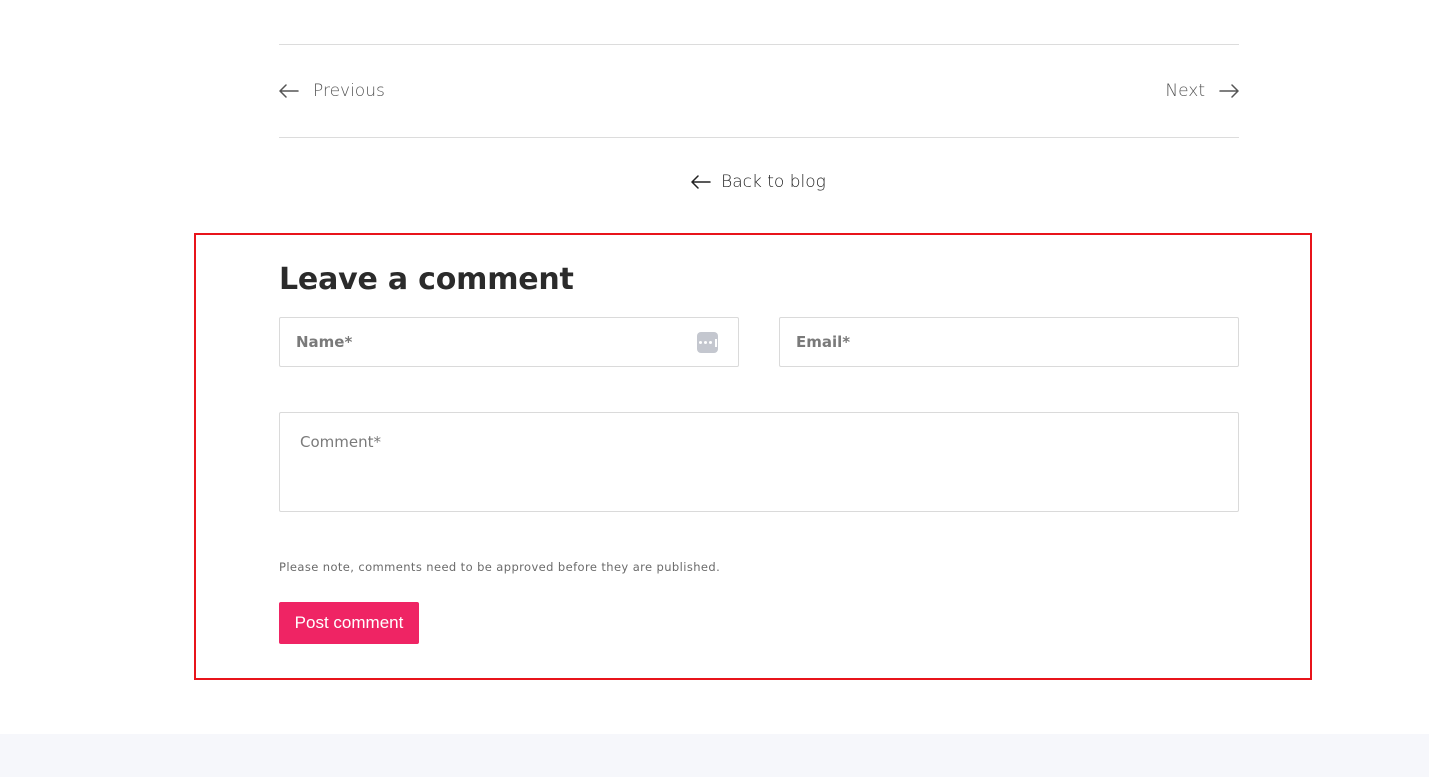  Describe the element at coordinates (1185, 91) in the screenshot. I see `next-post-label: Next` at that location.